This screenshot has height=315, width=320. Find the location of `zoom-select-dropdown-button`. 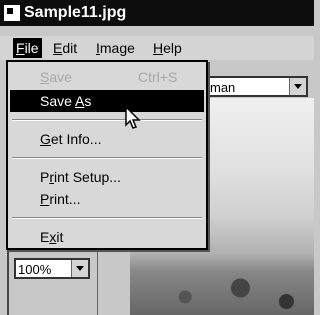

zoom-select-dropdown-button is located at coordinates (79, 268).